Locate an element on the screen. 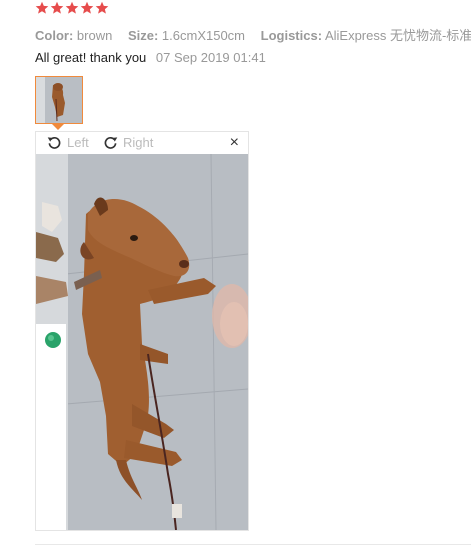 Image resolution: width=471 pixels, height=549 pixels. size-attribute-value: 1.6cmX150cm is located at coordinates (203, 35).